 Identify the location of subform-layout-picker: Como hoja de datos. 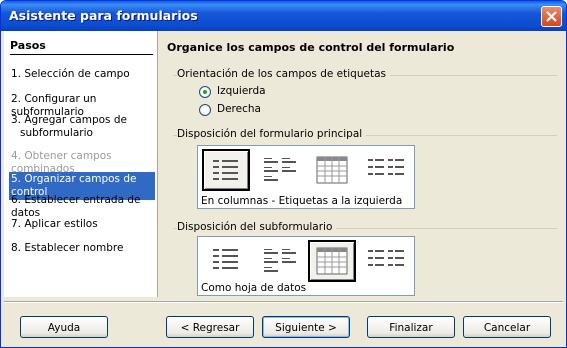
(306, 266).